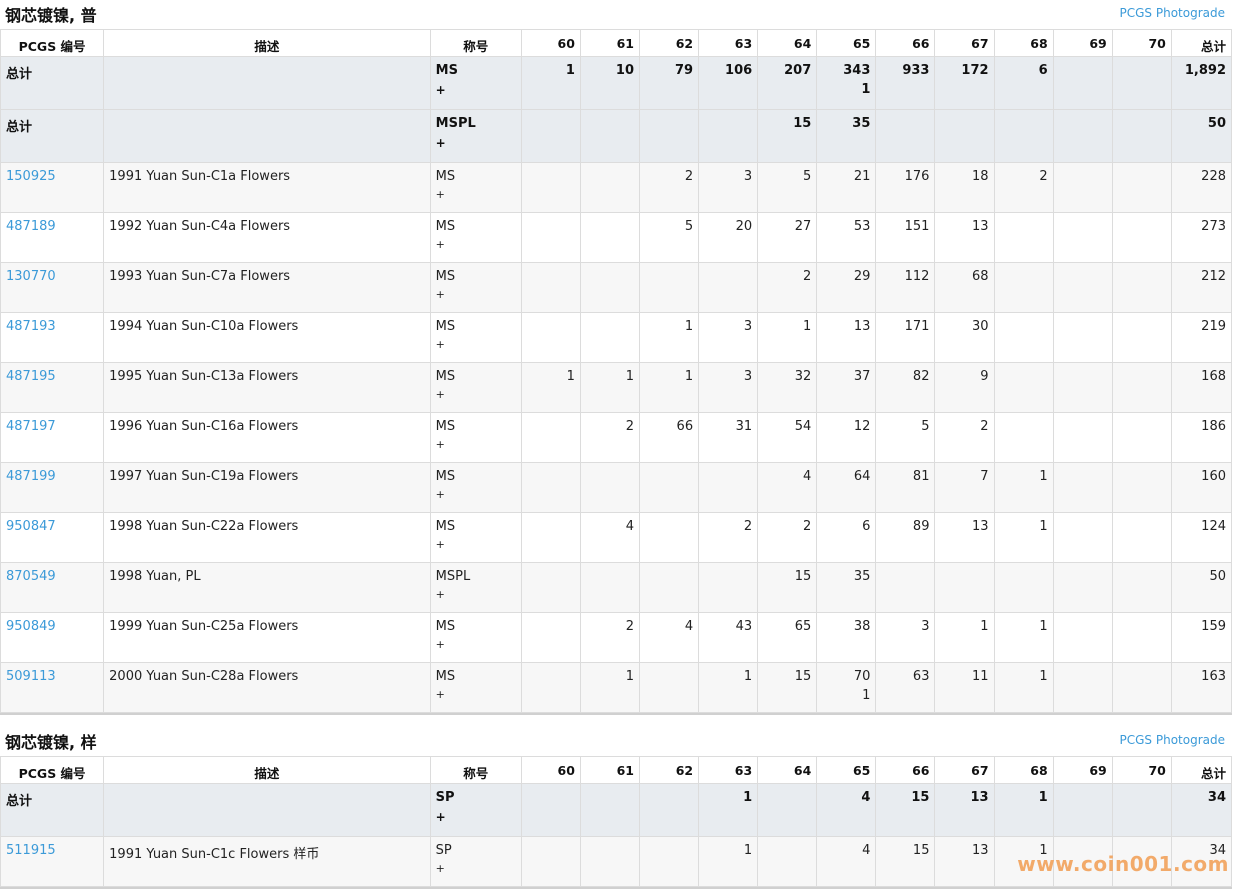 The height and width of the screenshot is (890, 1234). What do you see at coordinates (846, 237) in the screenshot?
I see `grade-count-cell: 53` at bounding box center [846, 237].